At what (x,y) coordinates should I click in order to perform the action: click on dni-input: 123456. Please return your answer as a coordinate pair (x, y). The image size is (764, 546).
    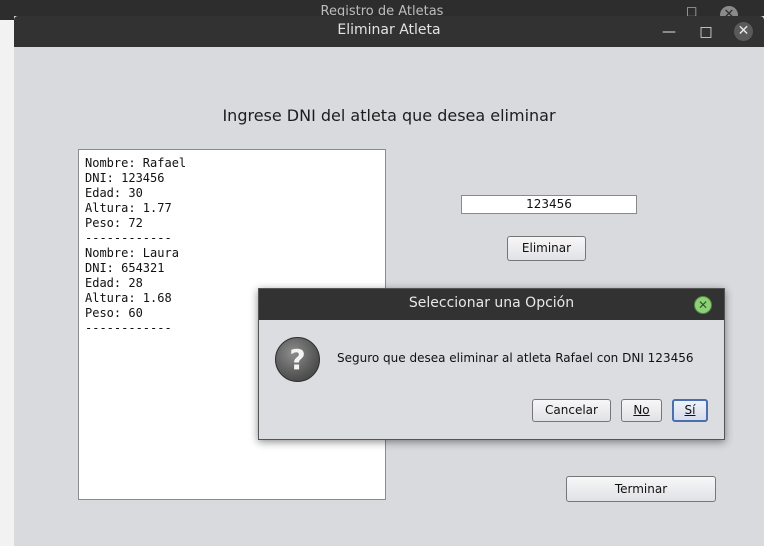
    Looking at the image, I should click on (549, 204).